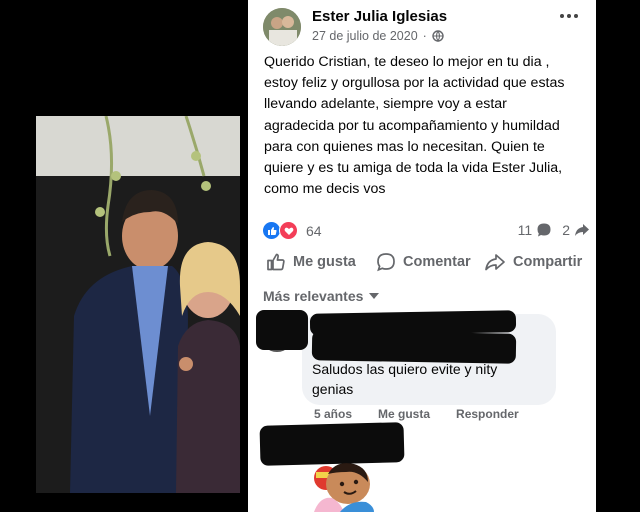 This screenshot has height=512, width=640. I want to click on love-reaction-icon, so click(288, 230).